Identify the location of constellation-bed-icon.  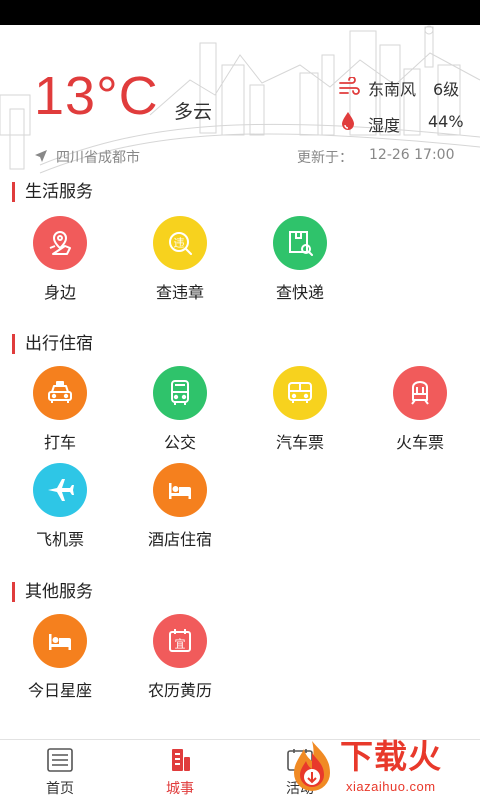
(60, 641).